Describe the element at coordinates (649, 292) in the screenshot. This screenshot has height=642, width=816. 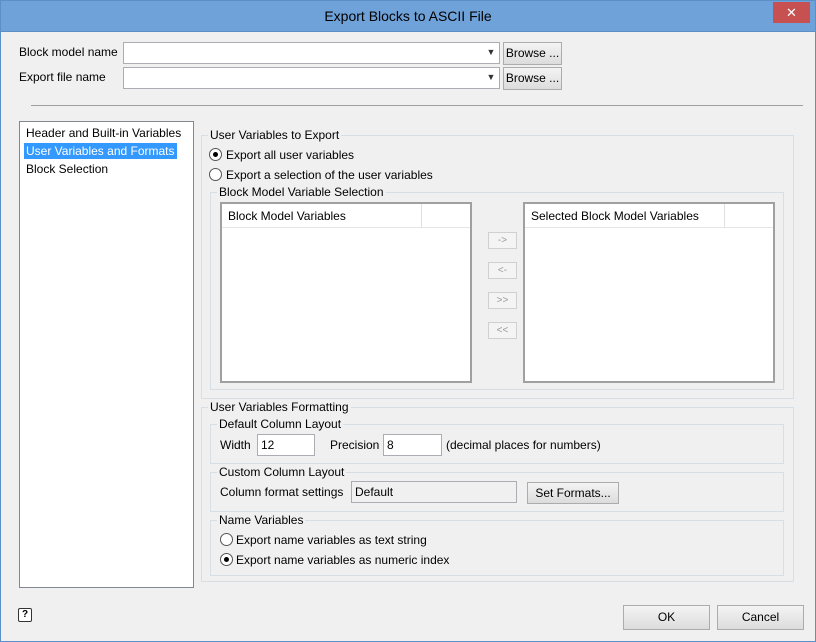
I see `selected-variables-list: Selected Block Model Variables` at that location.